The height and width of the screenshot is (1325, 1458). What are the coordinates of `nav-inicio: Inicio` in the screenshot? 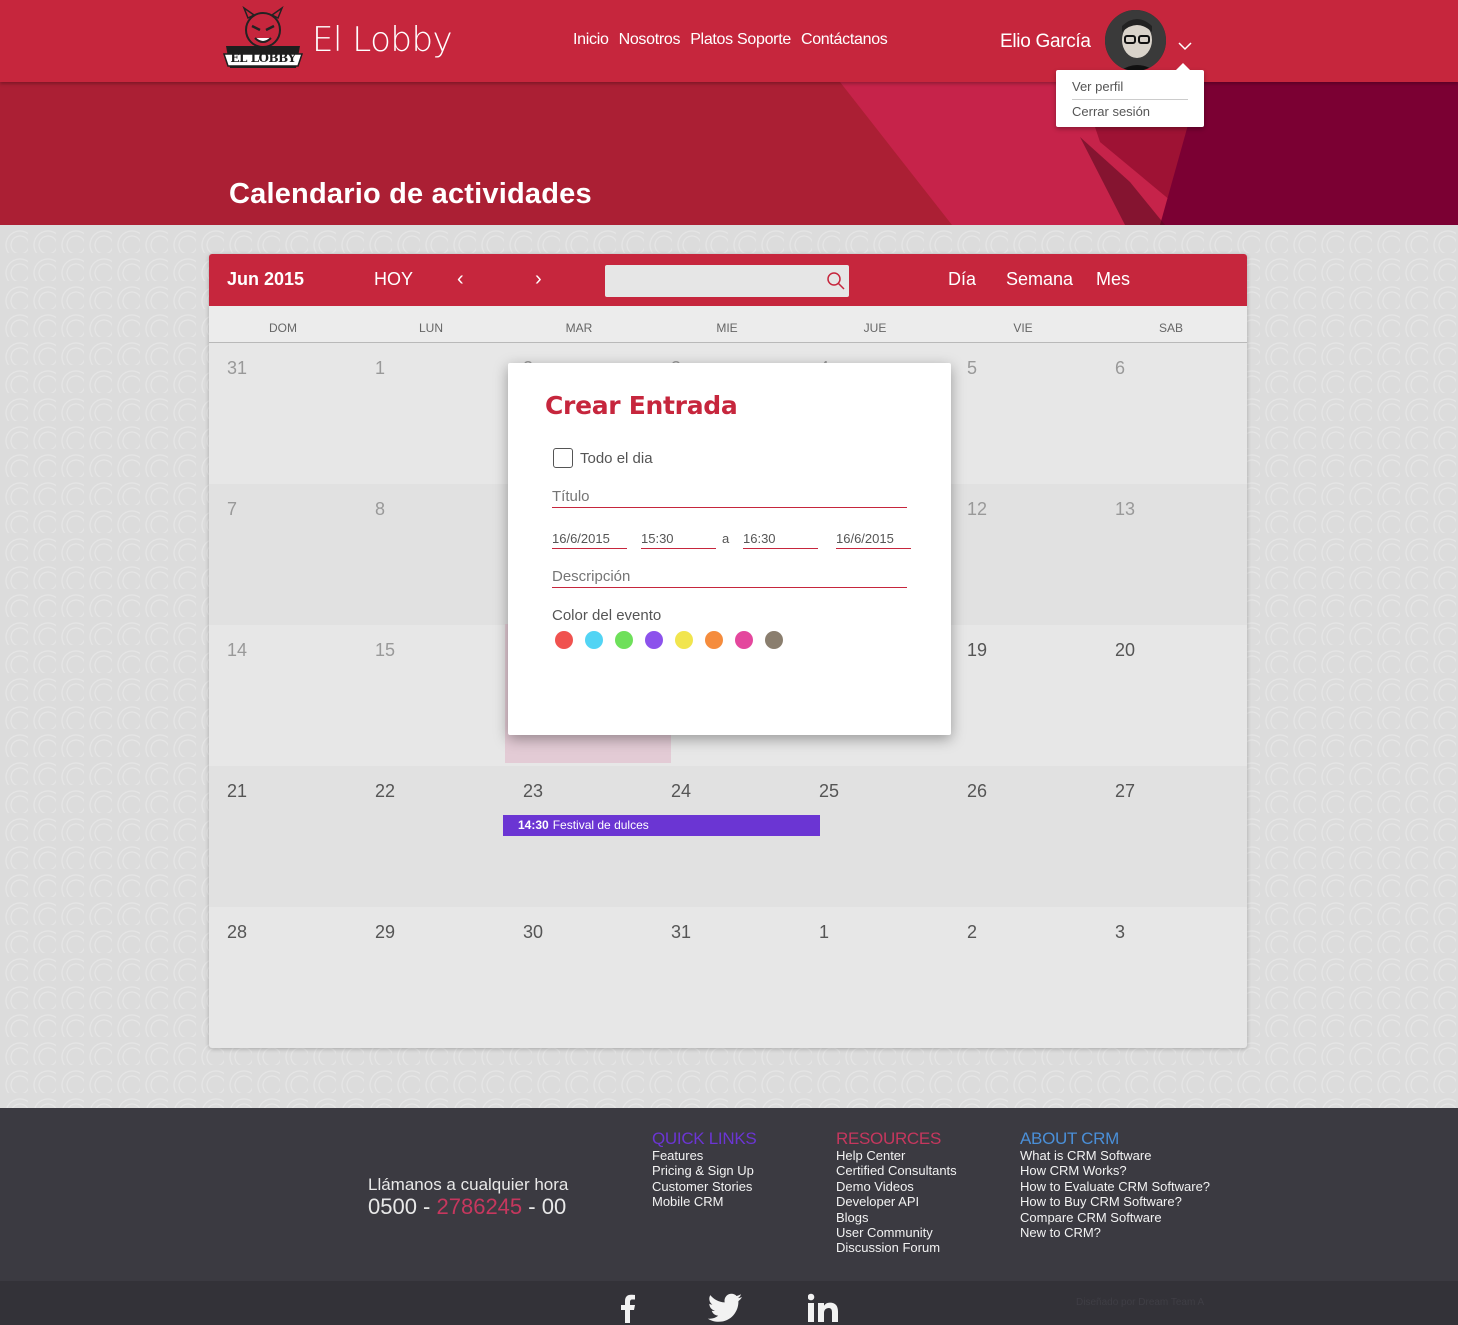 It's located at (591, 40).